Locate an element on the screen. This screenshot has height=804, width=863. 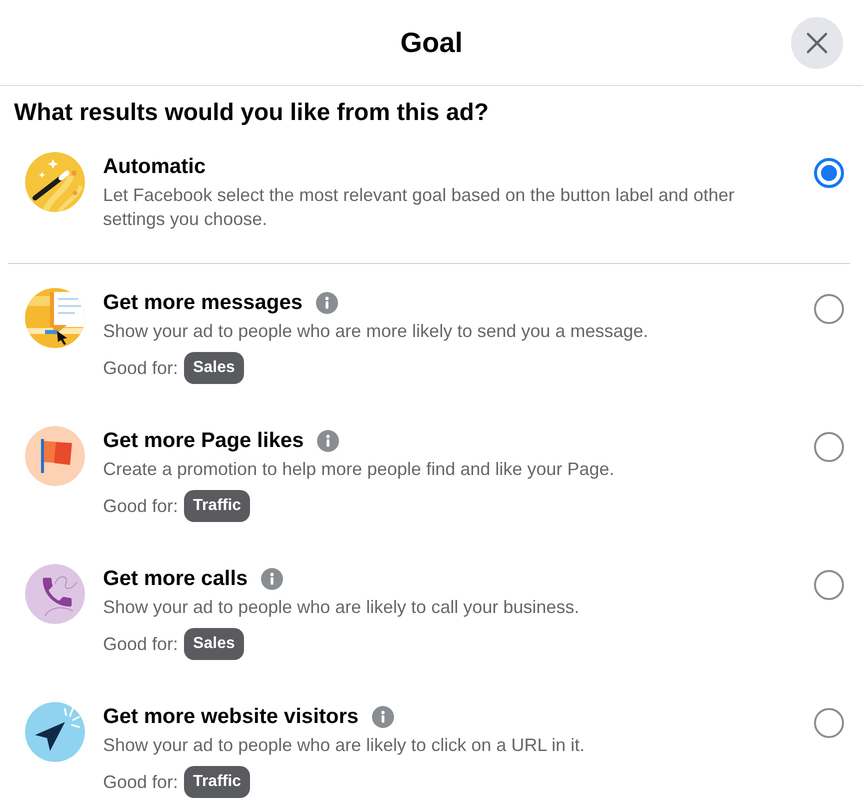
option-description: Let Facebook select the most relevant goal based on the button label and other settings you choose. is located at coordinates (419, 207).